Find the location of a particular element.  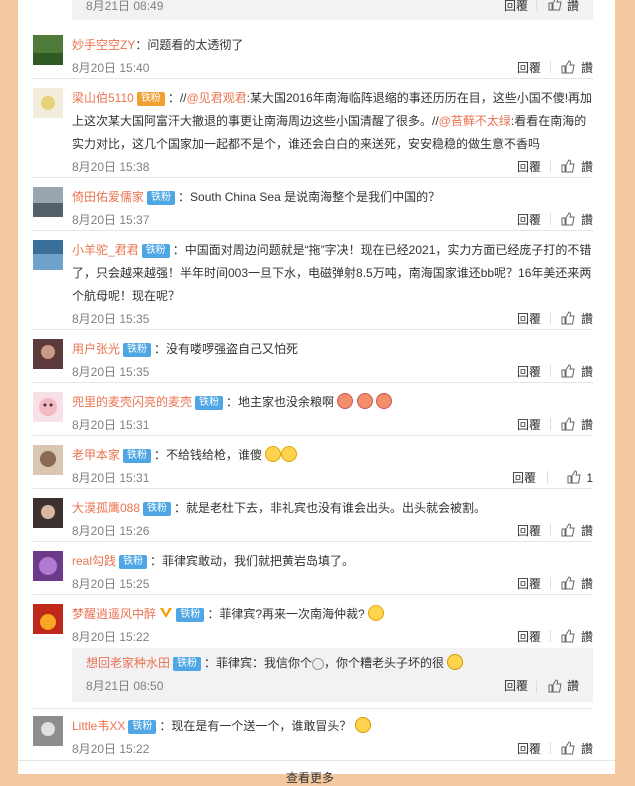

comment-text: ，你个糟老头子坏的很 is located at coordinates (384, 663).